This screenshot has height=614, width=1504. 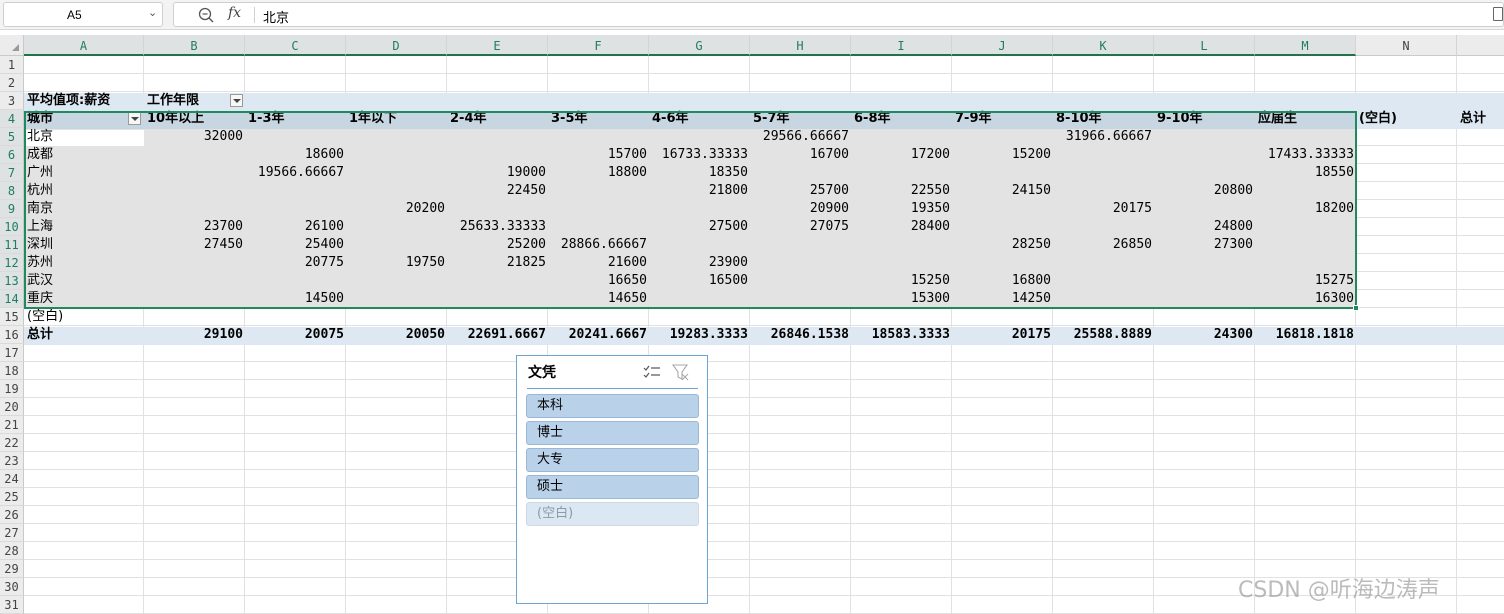 What do you see at coordinates (1480, 191) in the screenshot?
I see `pivot-value-cell: 23058` at bounding box center [1480, 191].